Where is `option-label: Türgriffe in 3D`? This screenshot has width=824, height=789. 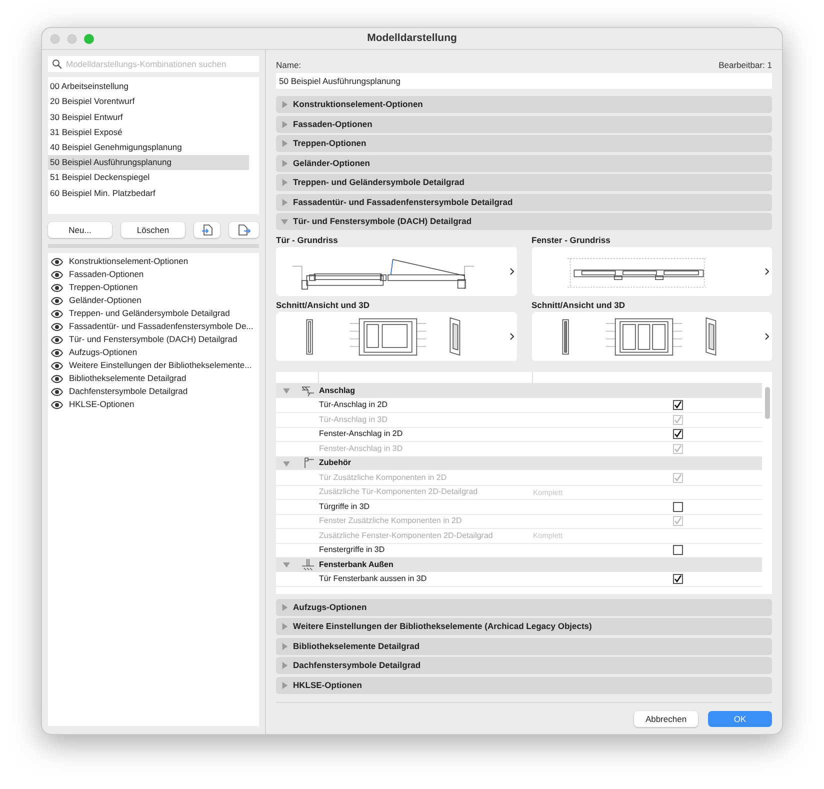
option-label: Türgriffe in 3D is located at coordinates (345, 506).